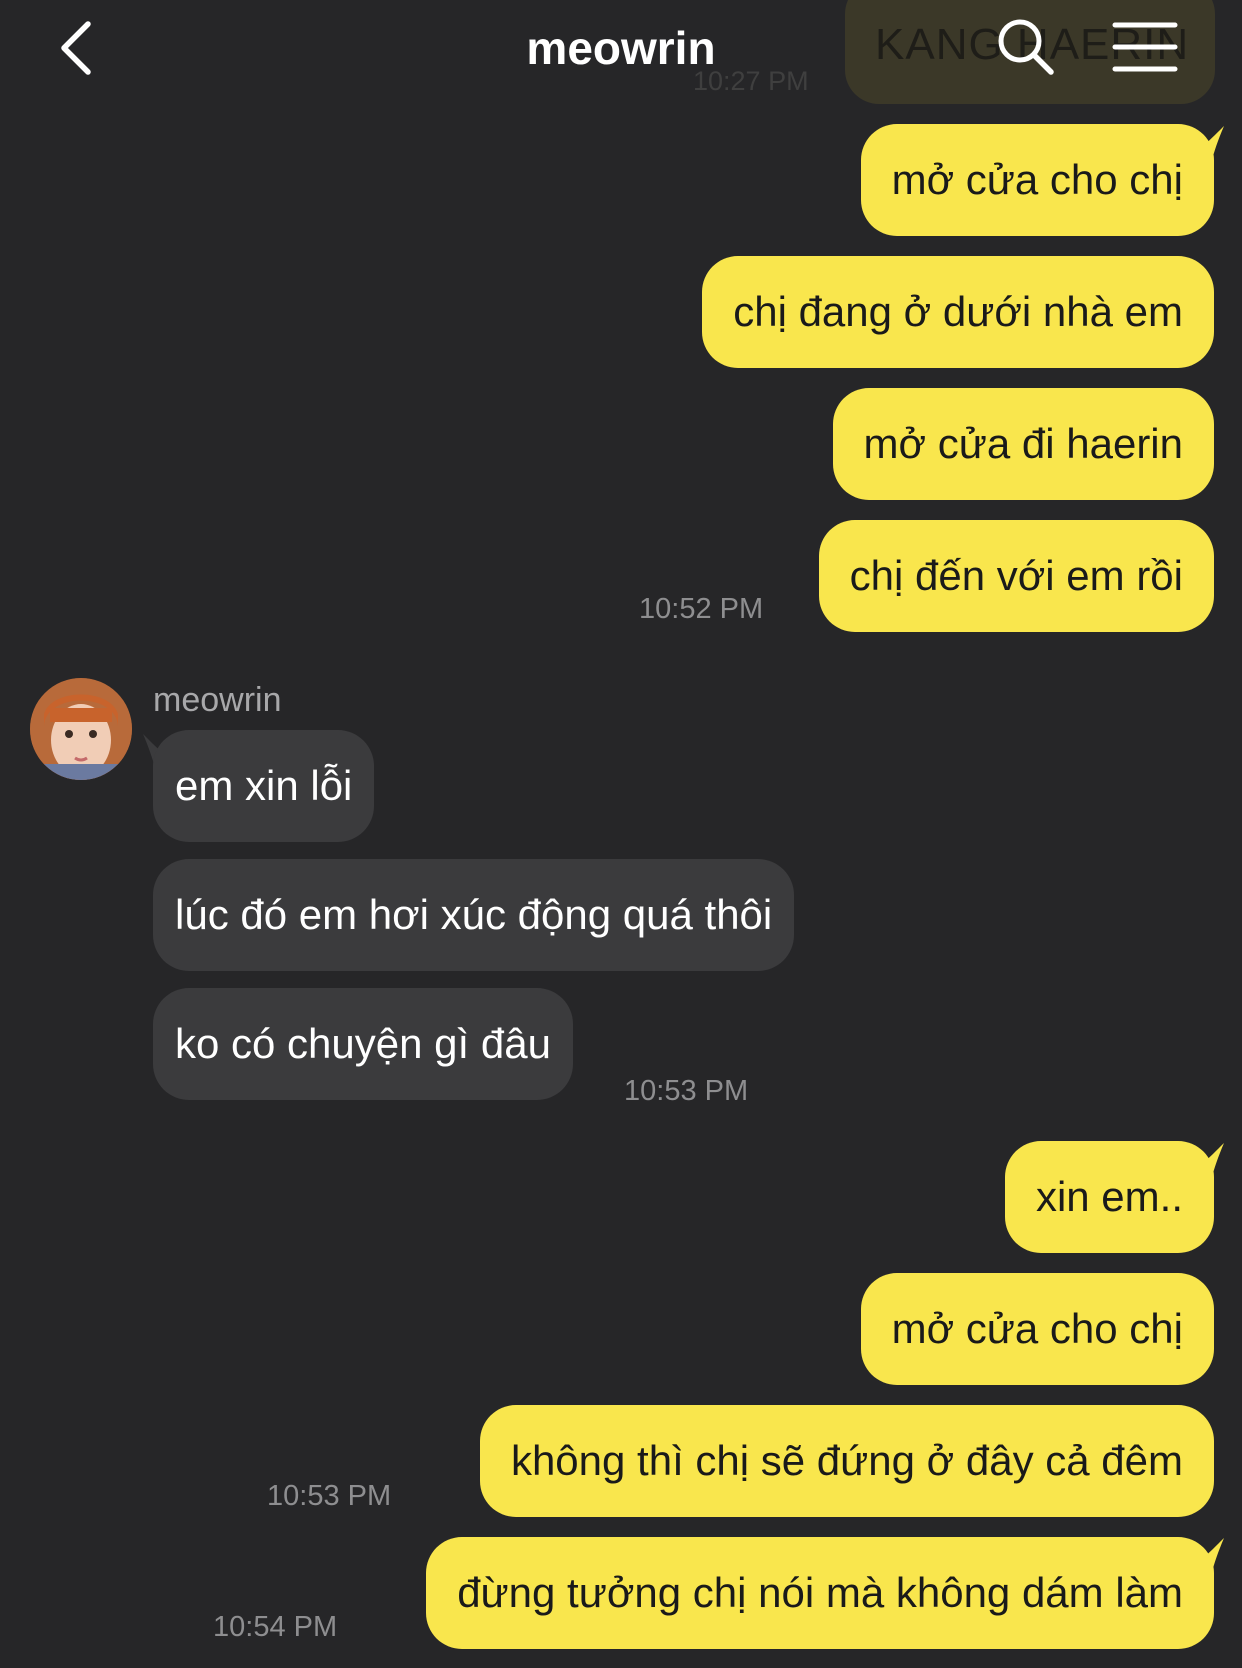 Image resolution: width=1242 pixels, height=1668 pixels. I want to click on search-button, so click(1026, 47).